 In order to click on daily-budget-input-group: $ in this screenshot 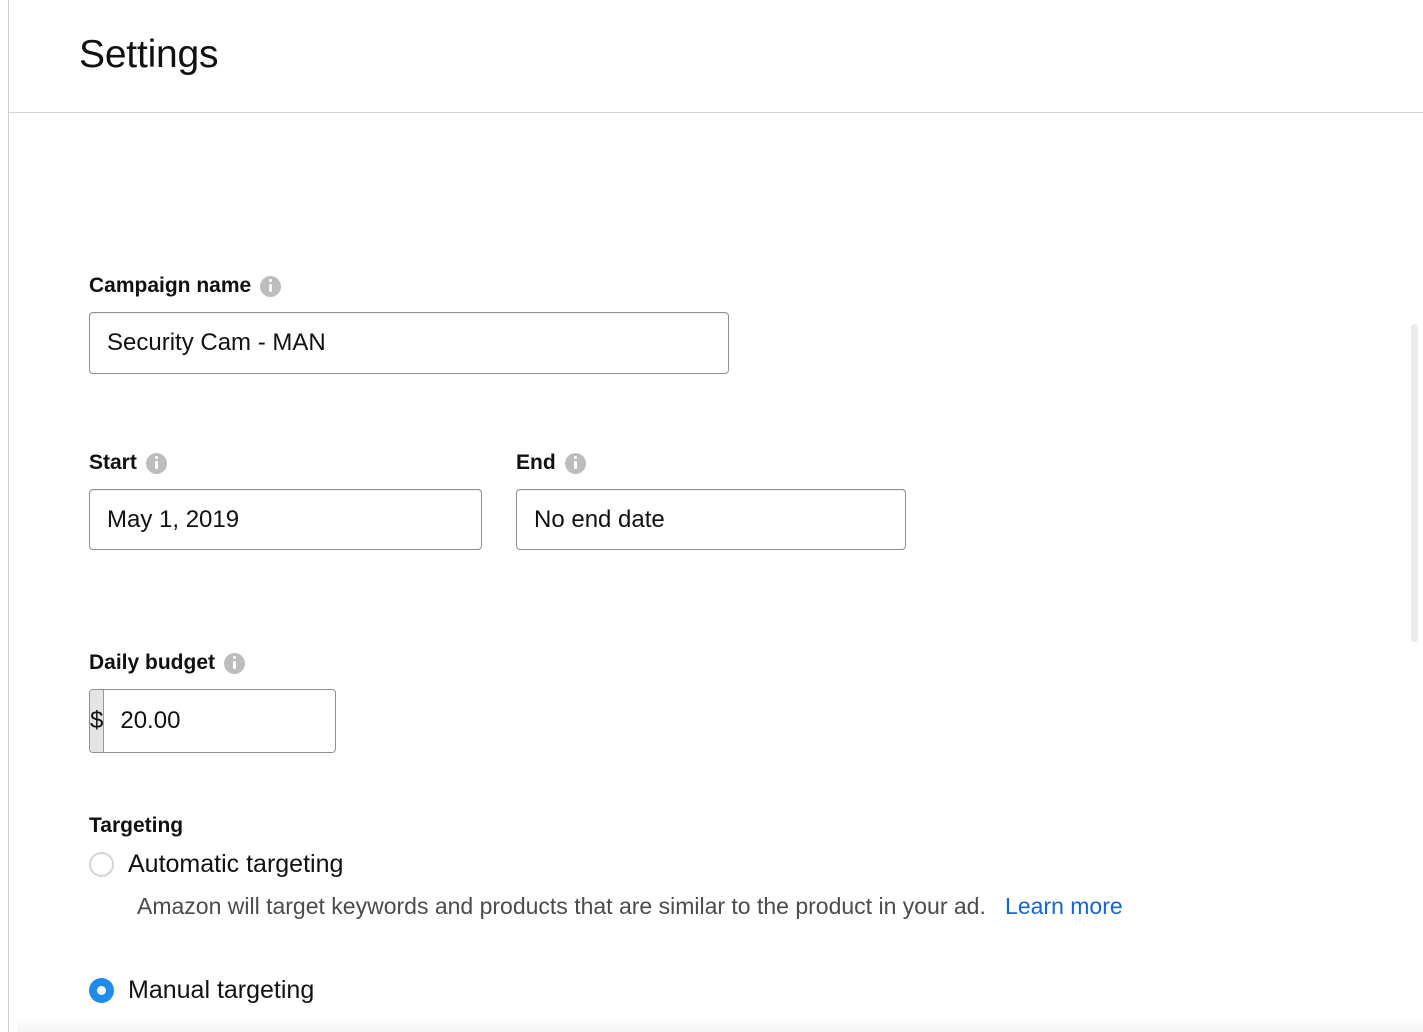, I will do `click(212, 721)`.